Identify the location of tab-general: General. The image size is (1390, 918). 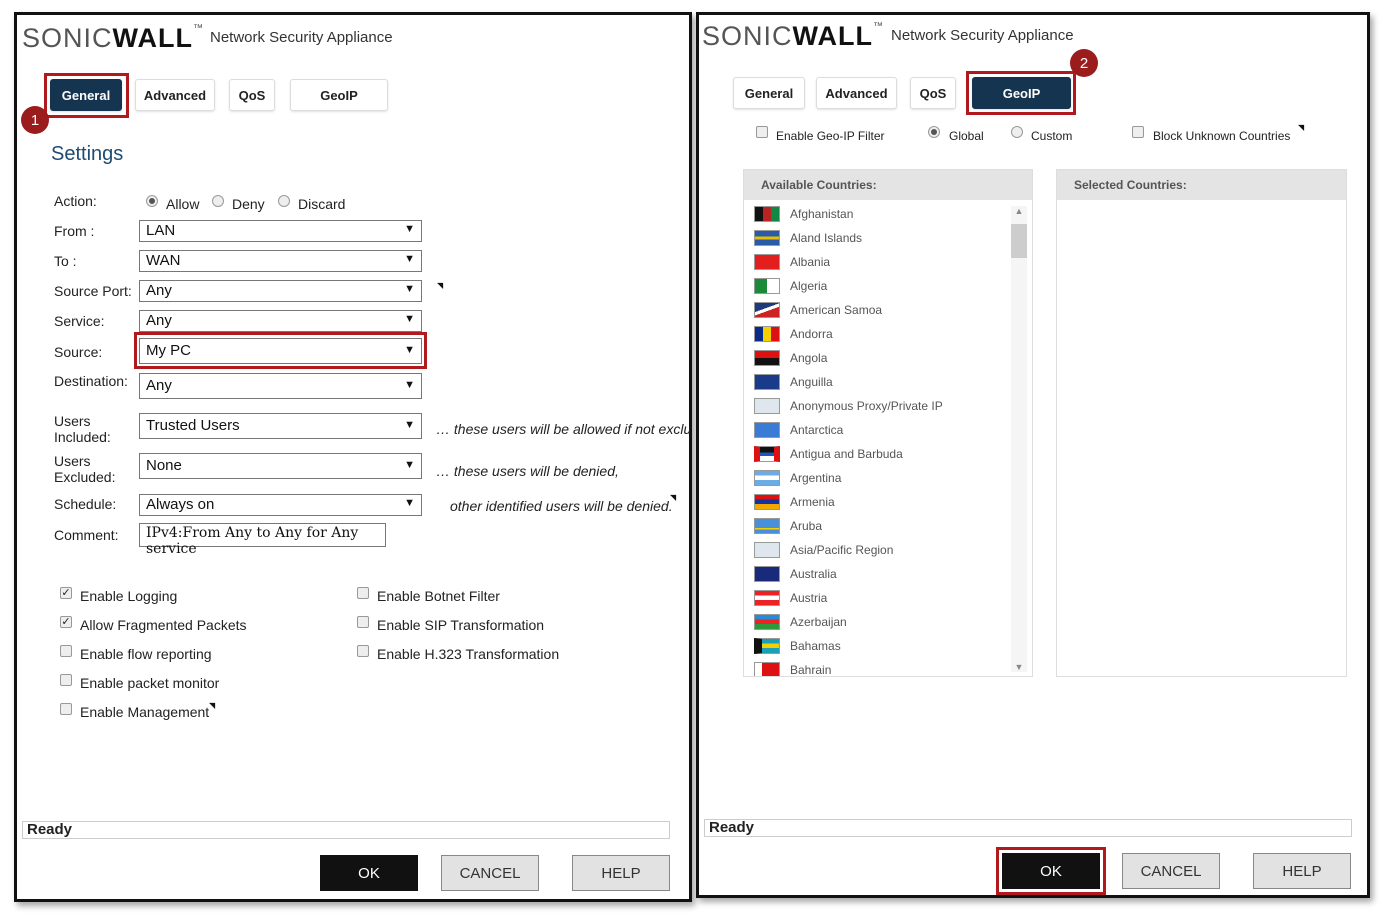
(769, 93).